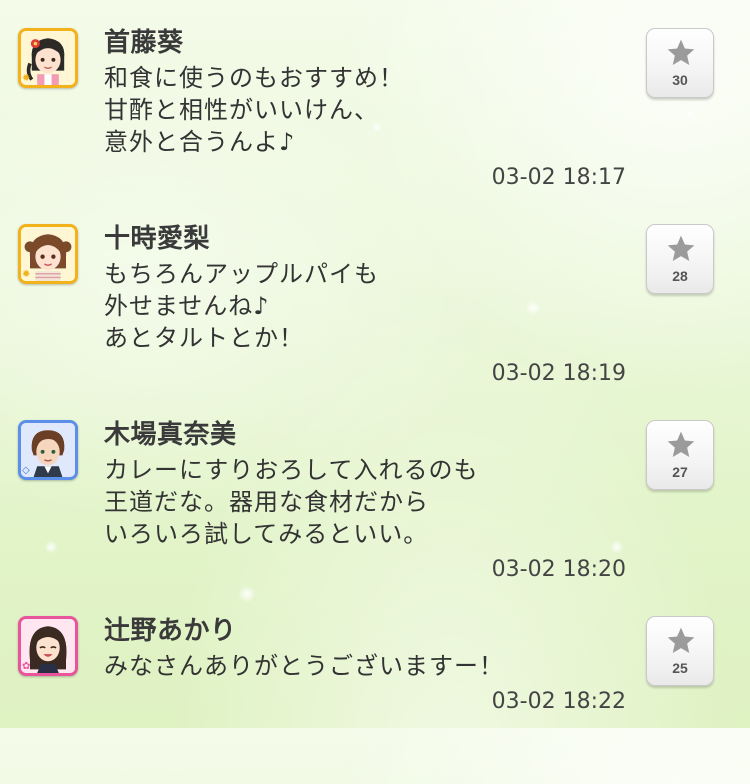 Image resolution: width=750 pixels, height=784 pixels. I want to click on timestamp: 03-02 18:17, so click(558, 177).